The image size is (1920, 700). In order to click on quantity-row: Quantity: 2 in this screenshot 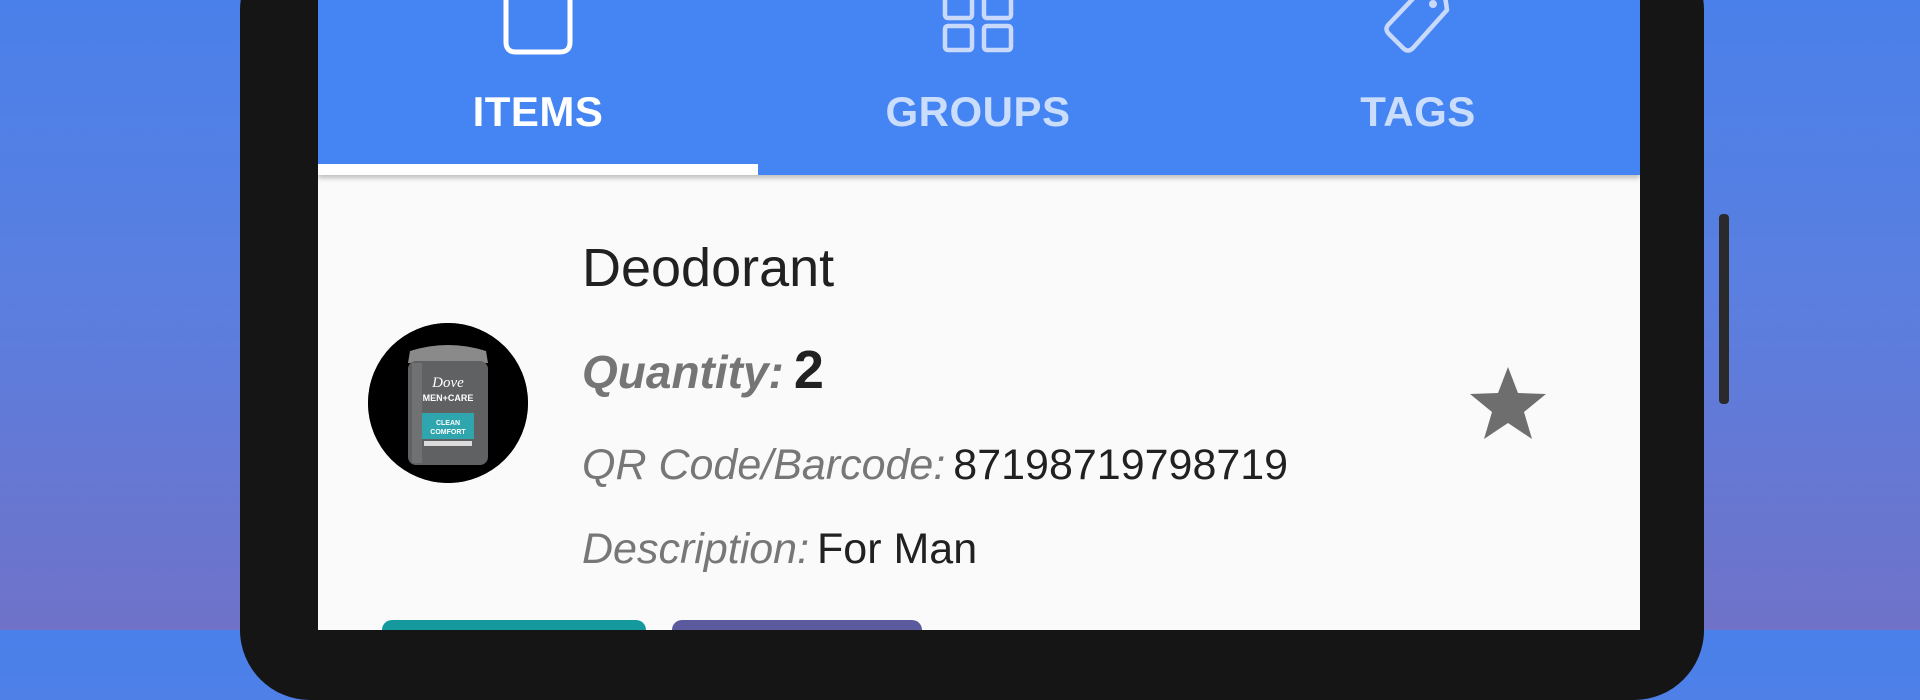, I will do `click(703, 370)`.